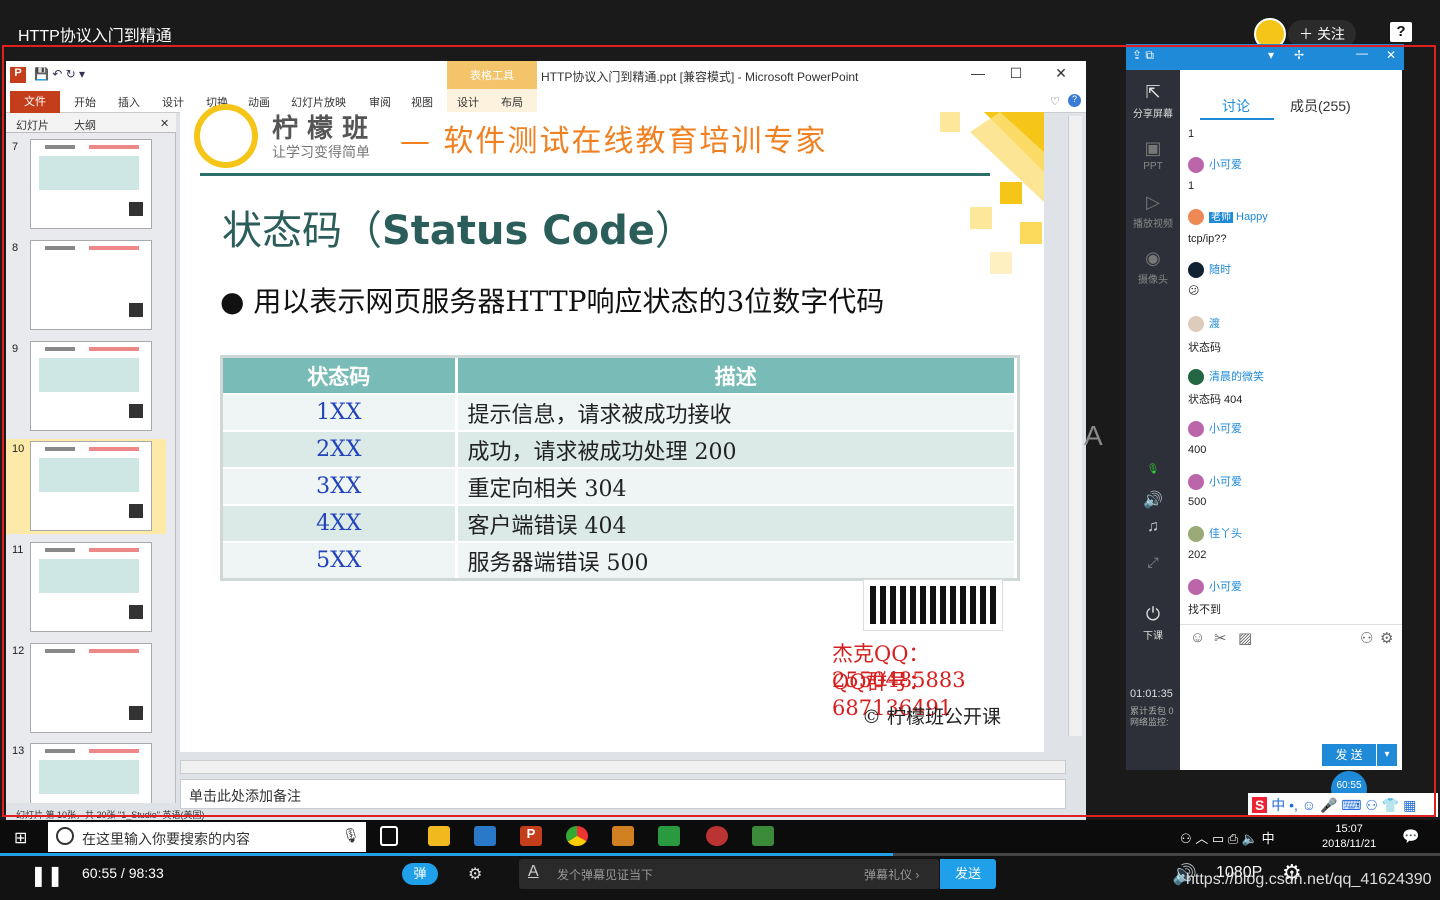 The image size is (1440, 900). I want to click on taskbar-clock: 15:07 2018/11/21, so click(1349, 837).